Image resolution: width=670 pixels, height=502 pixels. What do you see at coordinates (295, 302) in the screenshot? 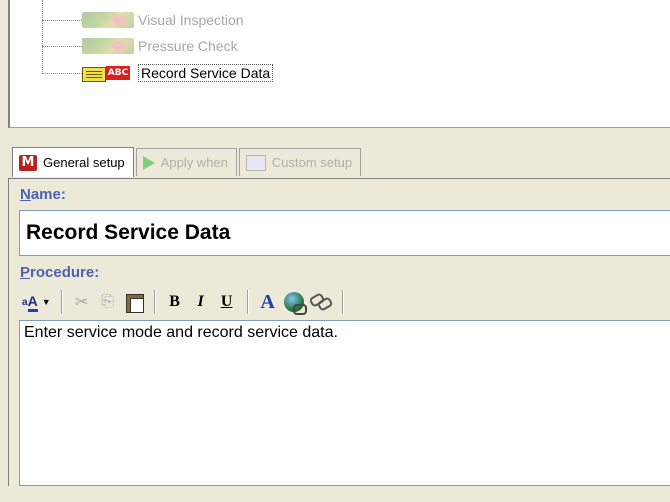
I see `insert-link-icon` at bounding box center [295, 302].